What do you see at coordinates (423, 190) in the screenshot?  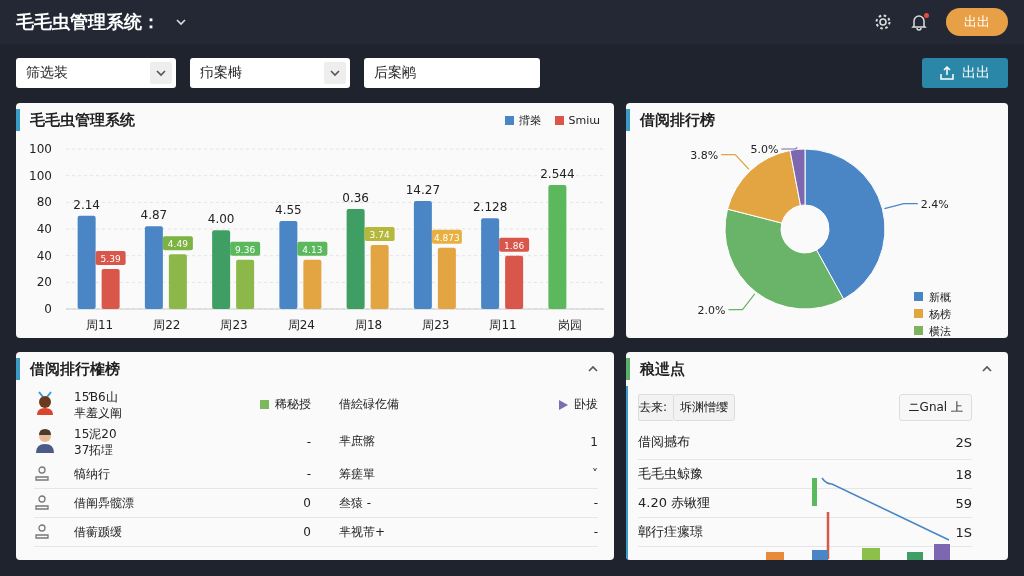 I see `value-label: 14.27` at bounding box center [423, 190].